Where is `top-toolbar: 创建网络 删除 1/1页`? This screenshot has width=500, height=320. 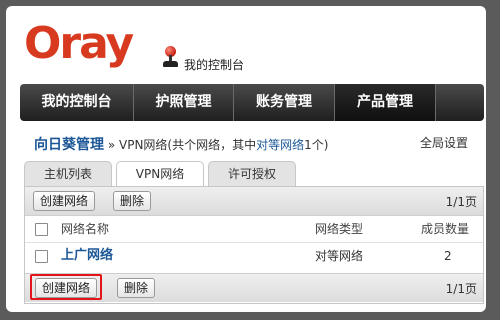 top-toolbar: 创建网络 删除 1/1页 is located at coordinates (254, 201).